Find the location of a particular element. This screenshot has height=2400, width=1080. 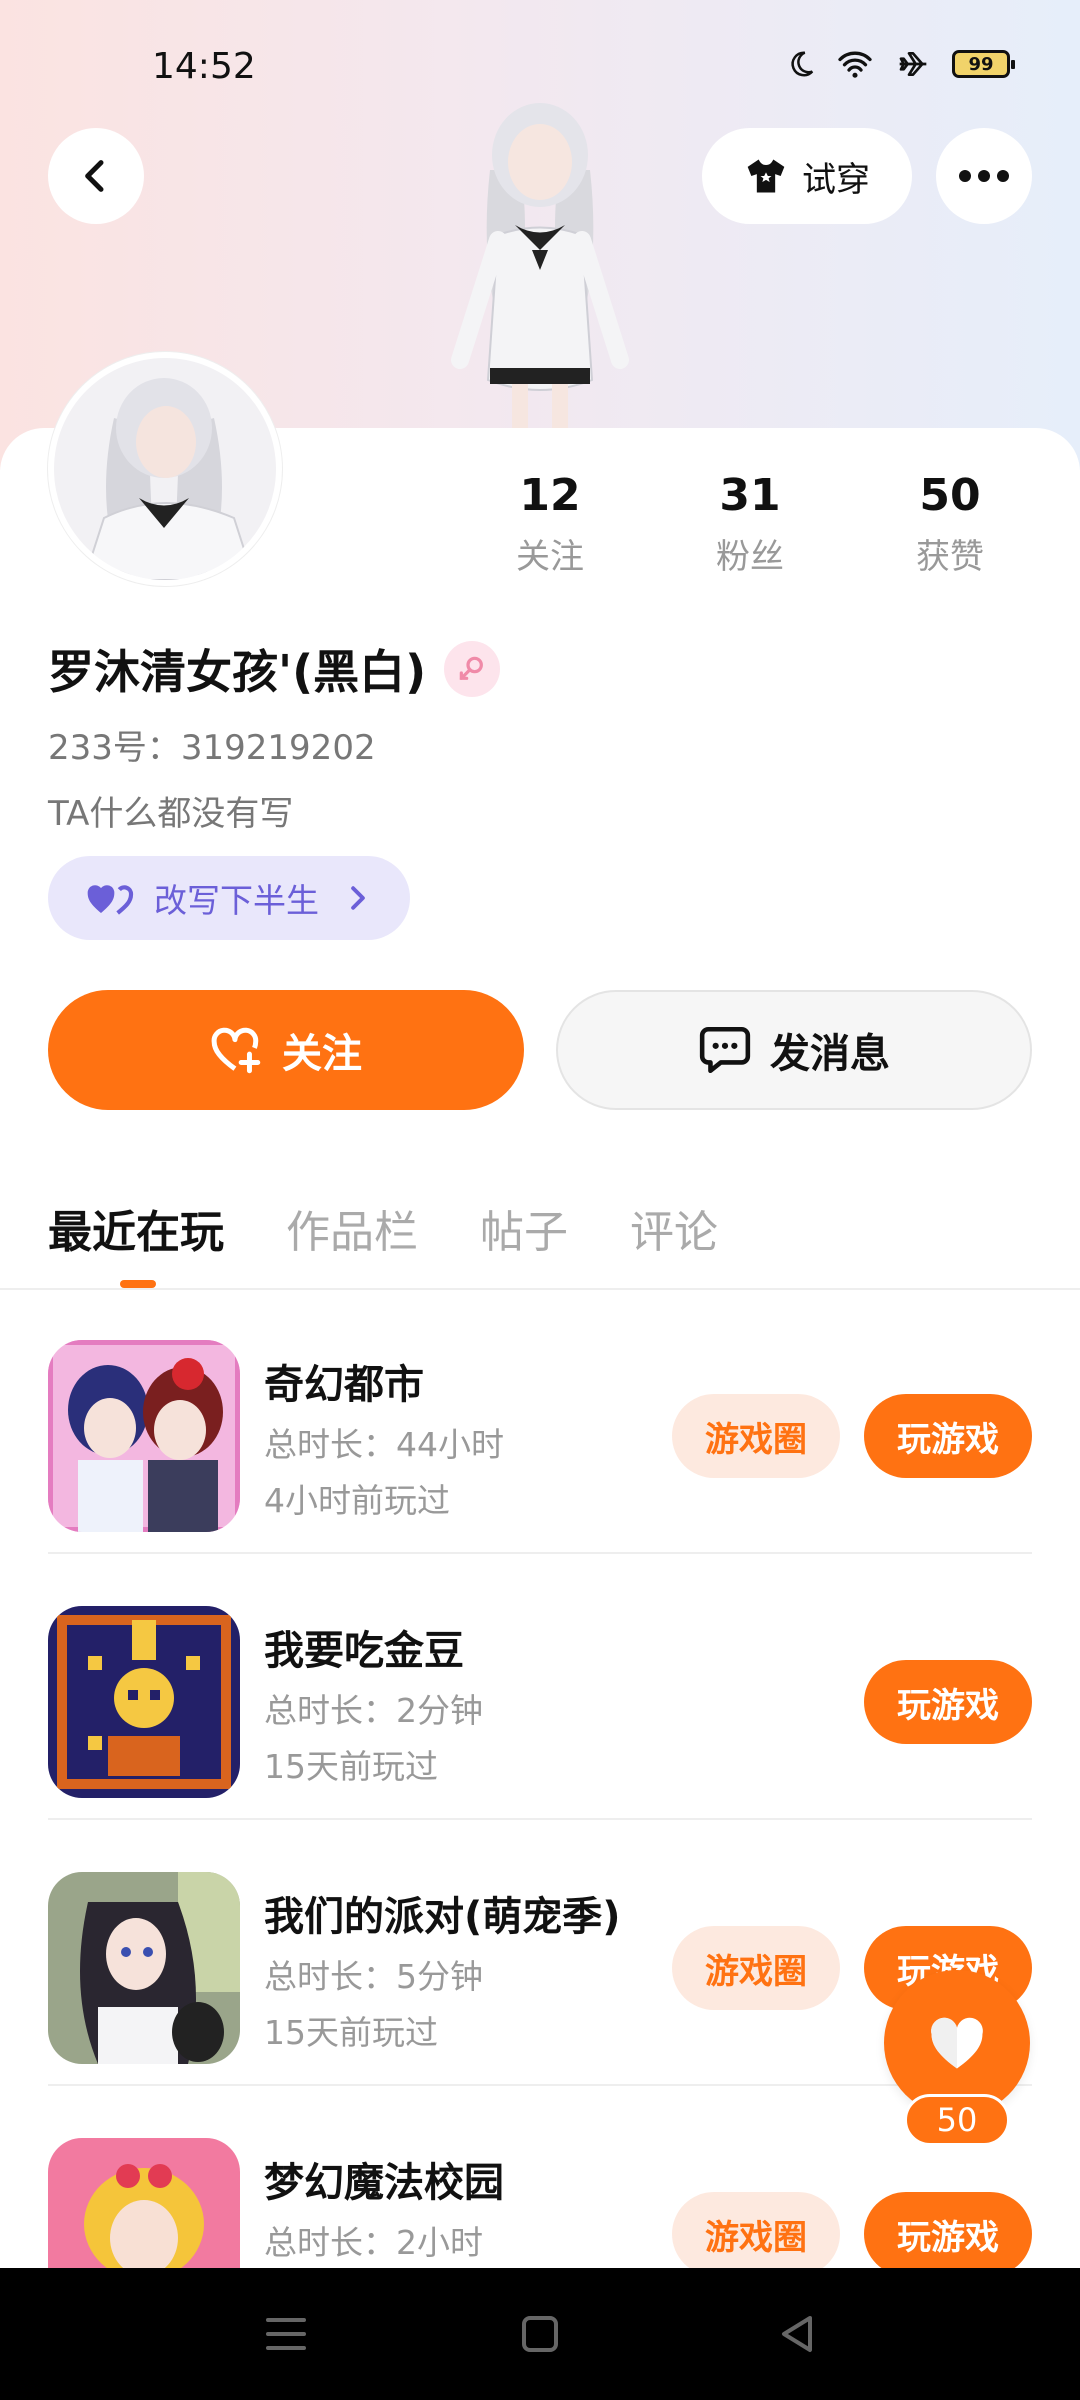

game-last-played: 4小时前玩过 is located at coordinates (357, 1500).